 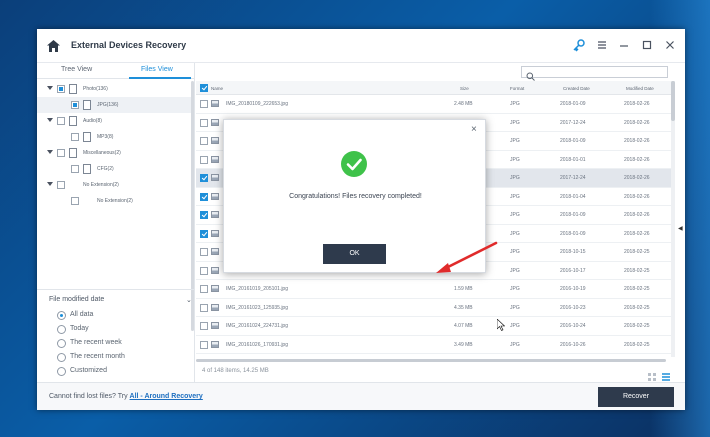 What do you see at coordinates (652, 374) in the screenshot?
I see `grid-view-icon` at bounding box center [652, 374].